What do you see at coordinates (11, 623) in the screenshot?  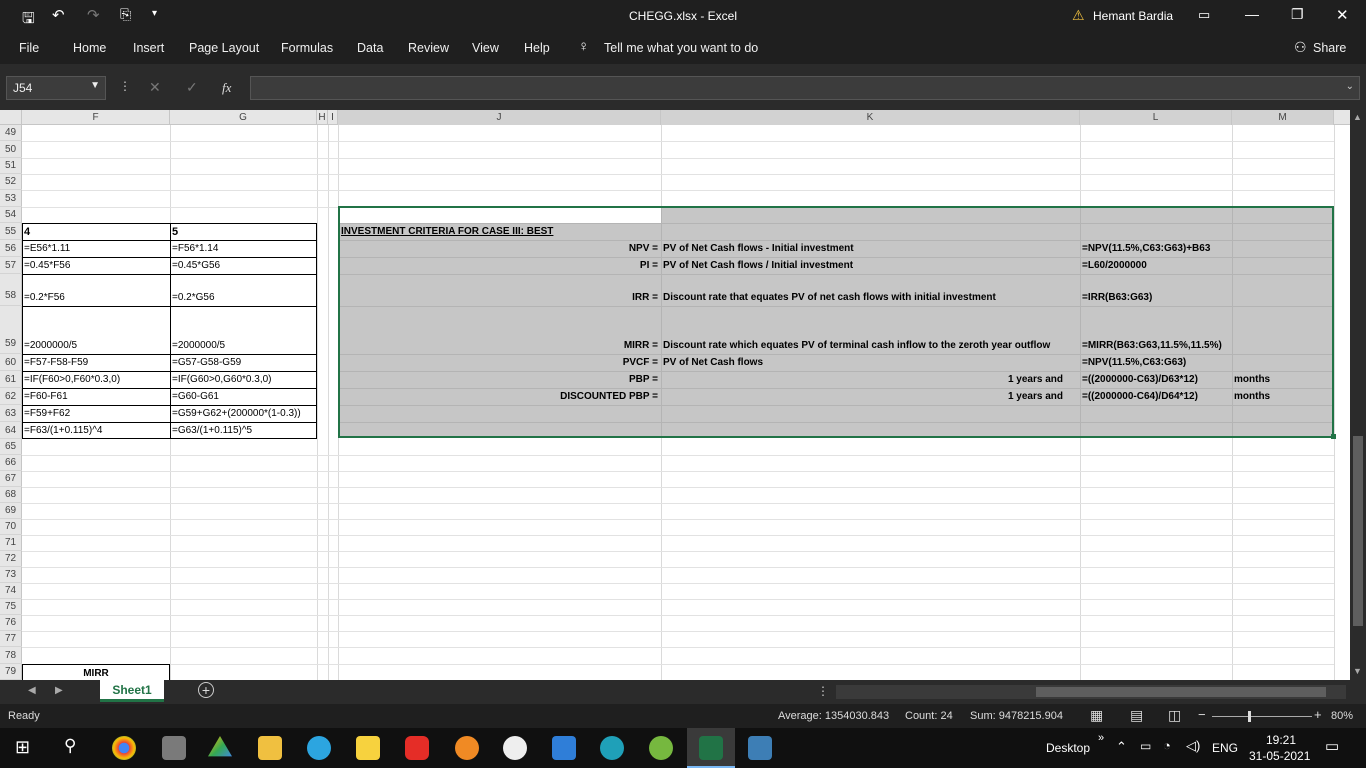 I see `row-header: 76` at bounding box center [11, 623].